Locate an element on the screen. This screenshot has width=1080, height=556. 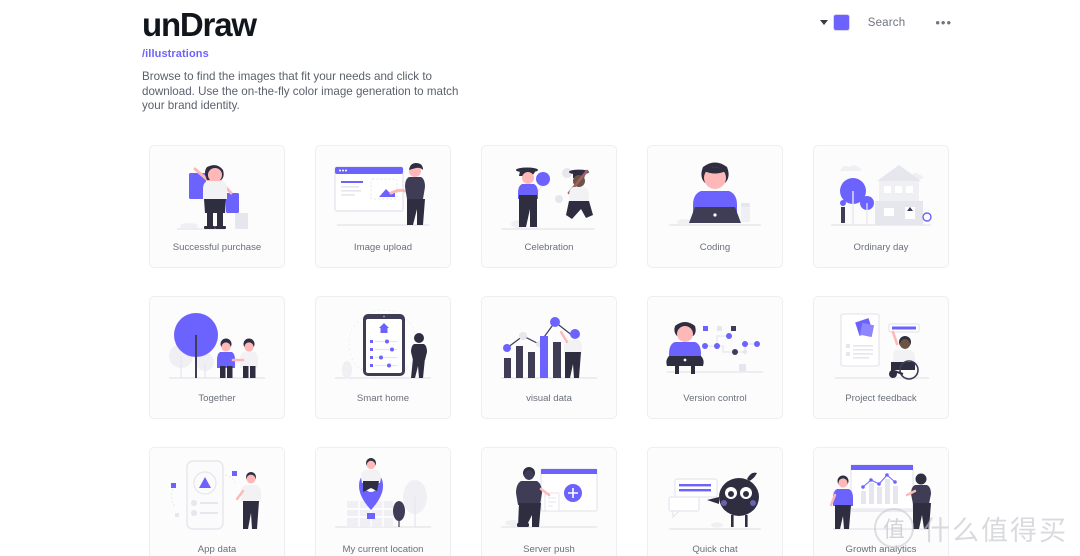
illustration-card: Together is located at coordinates (217, 357).